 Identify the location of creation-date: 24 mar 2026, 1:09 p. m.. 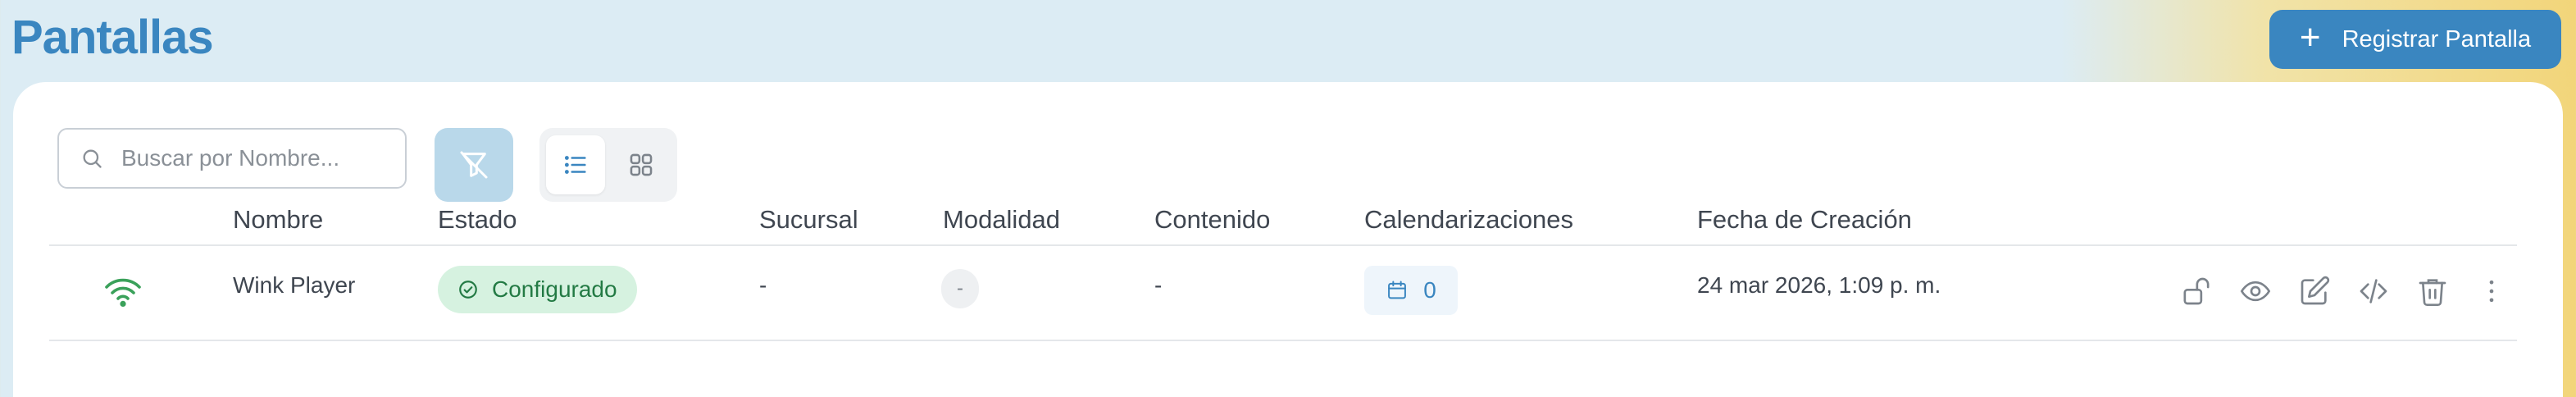
(1819, 285).